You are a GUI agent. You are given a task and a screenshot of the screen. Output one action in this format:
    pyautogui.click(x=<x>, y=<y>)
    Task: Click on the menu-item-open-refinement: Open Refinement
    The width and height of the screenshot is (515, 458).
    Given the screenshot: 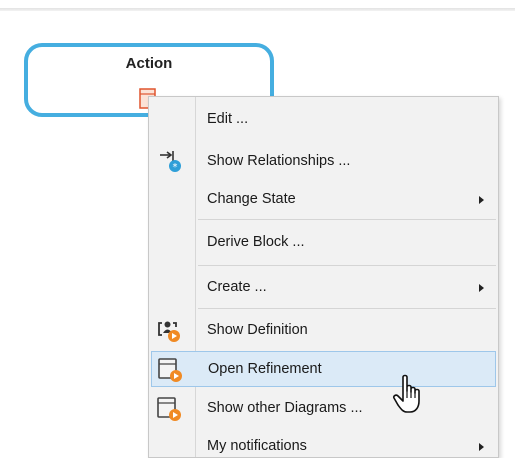 What is the action you would take?
    pyautogui.click(x=323, y=369)
    